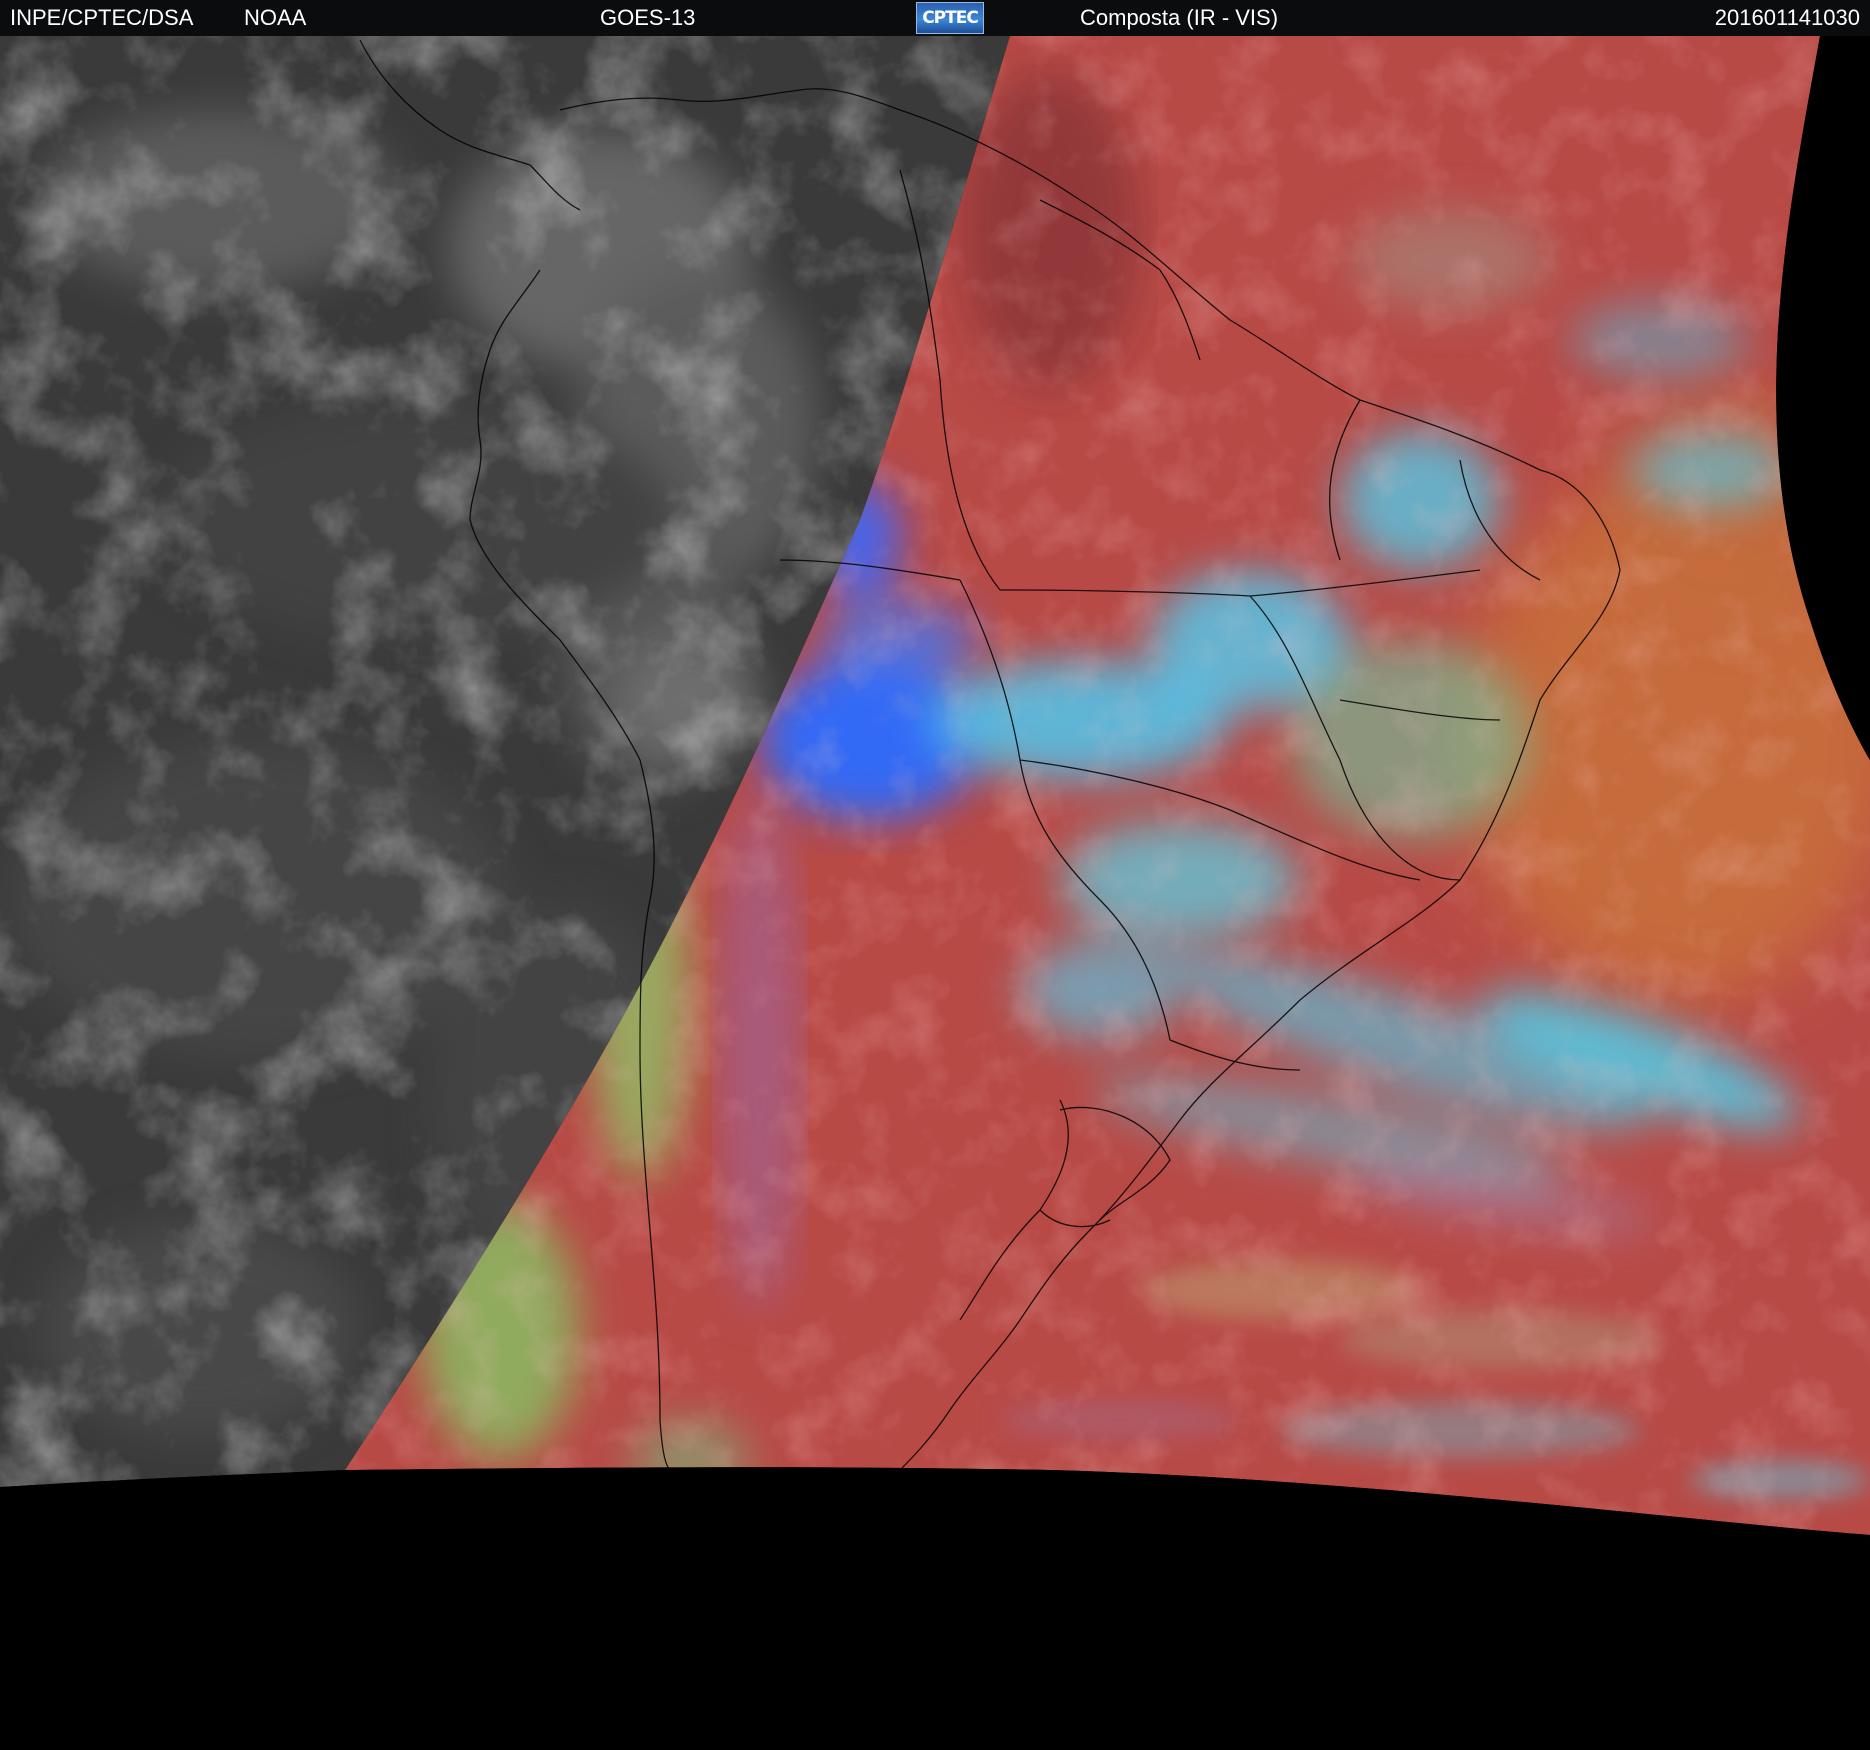 This screenshot has height=1750, width=1870. Describe the element at coordinates (950, 18) in the screenshot. I see `cptec-logo: CPTEC` at that location.